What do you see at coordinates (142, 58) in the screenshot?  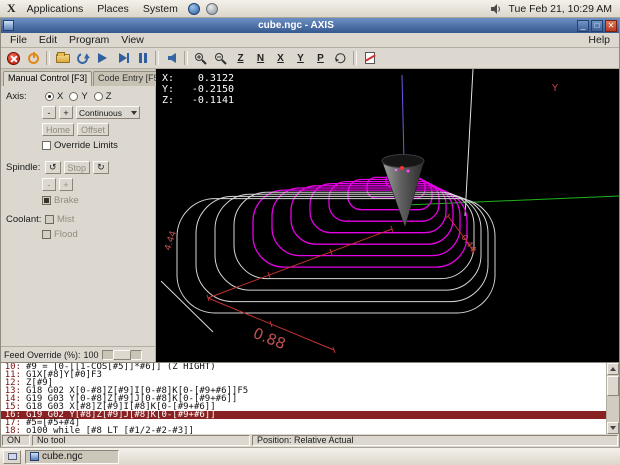 I see `pause-button` at bounding box center [142, 58].